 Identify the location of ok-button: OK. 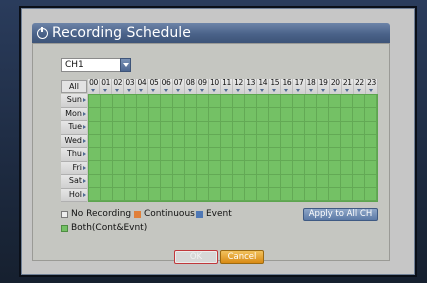
(196, 257).